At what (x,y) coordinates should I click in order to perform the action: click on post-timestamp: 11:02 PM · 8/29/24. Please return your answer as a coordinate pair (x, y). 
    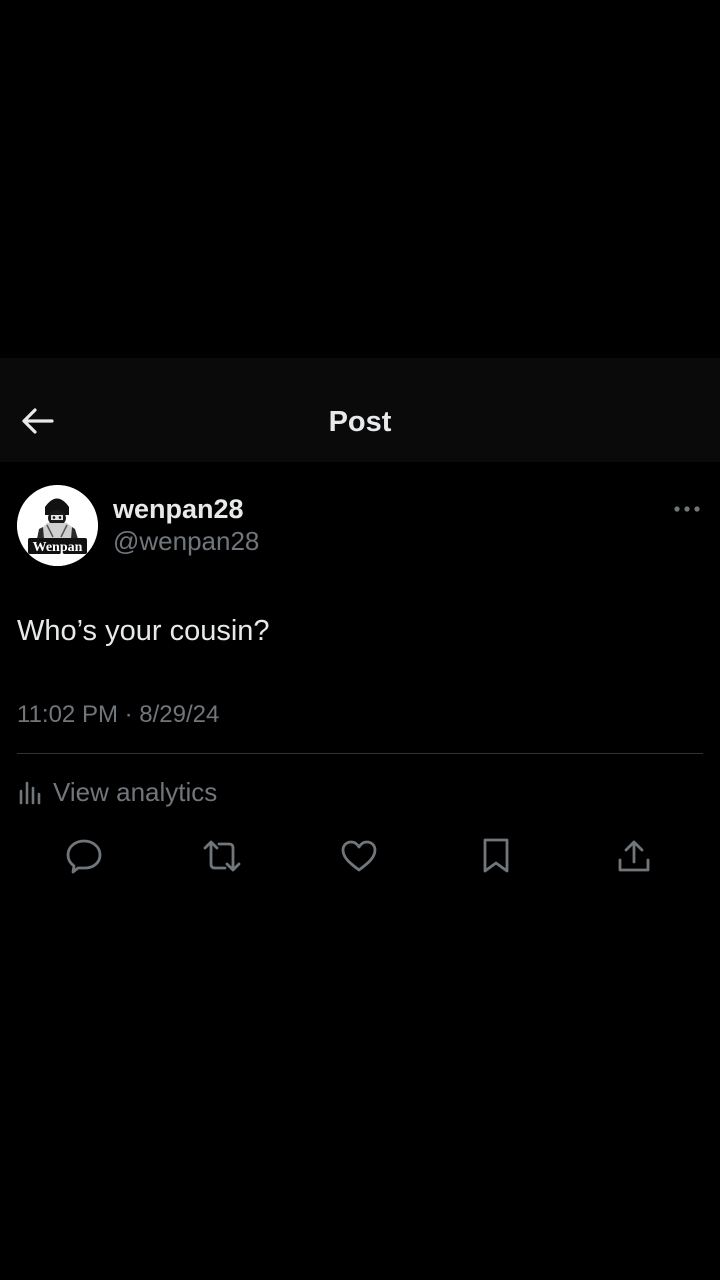
    Looking at the image, I should click on (118, 715).